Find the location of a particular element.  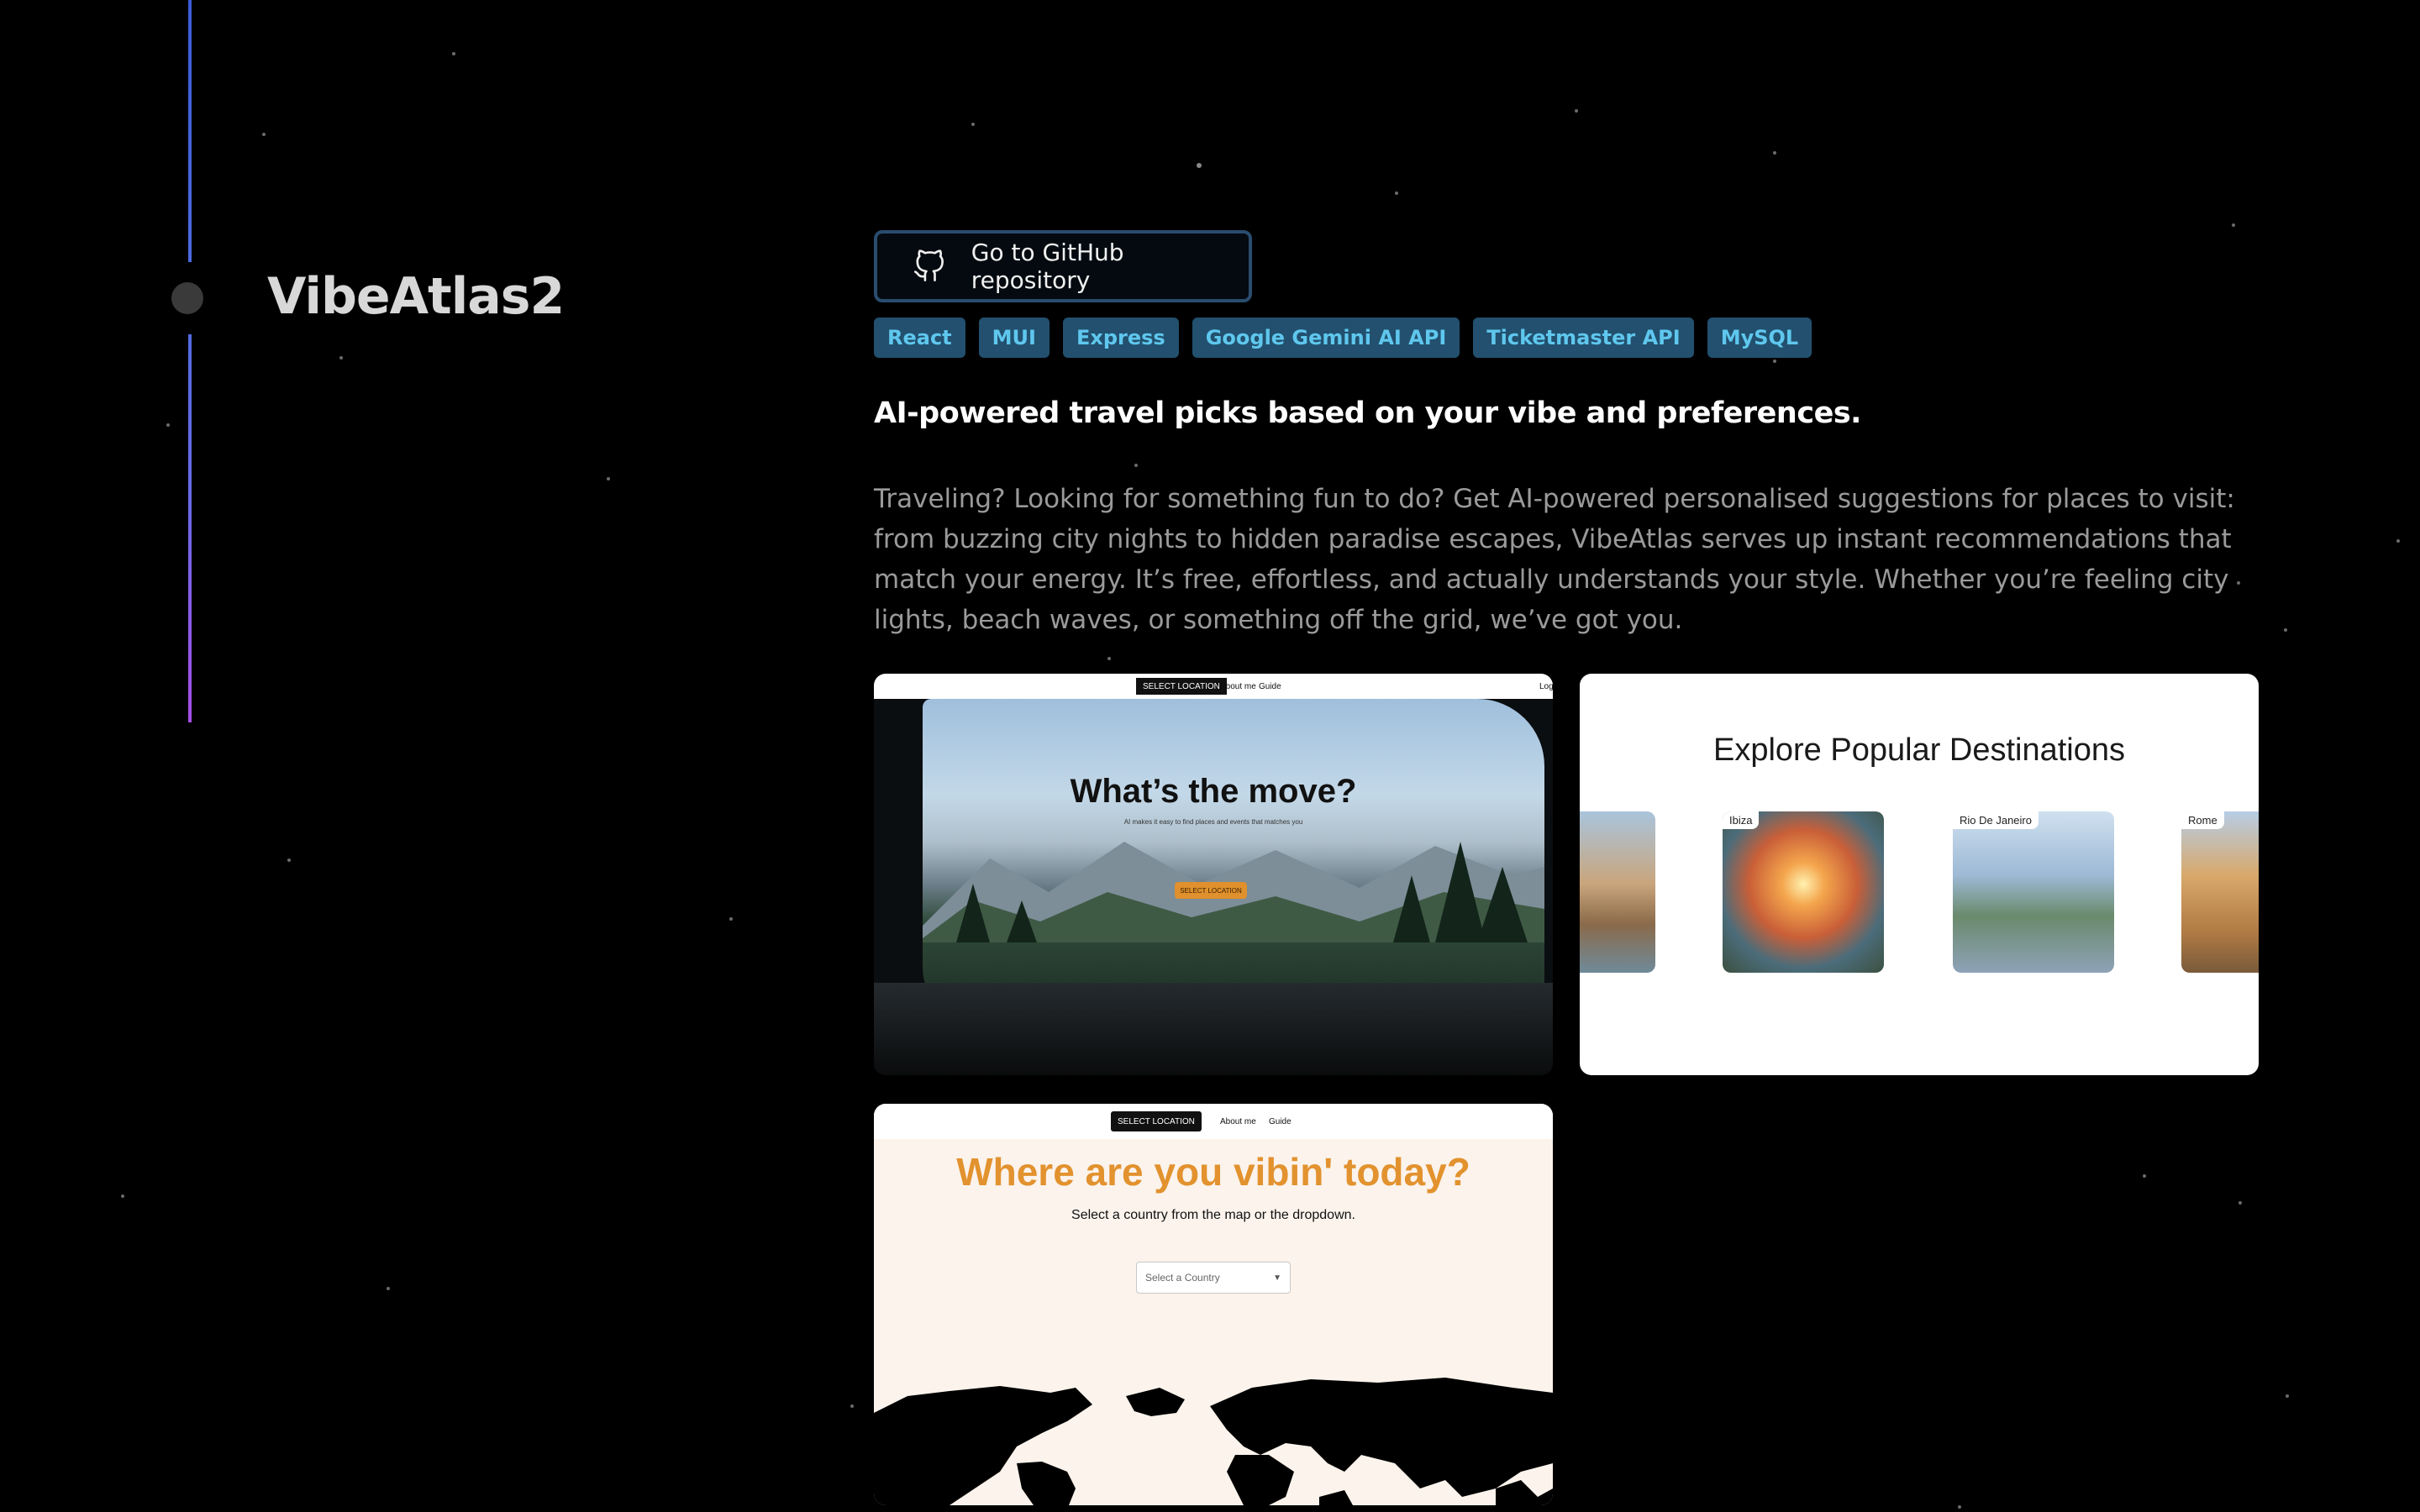

github-button-label: Go to GitHub repository is located at coordinates (1047, 266).